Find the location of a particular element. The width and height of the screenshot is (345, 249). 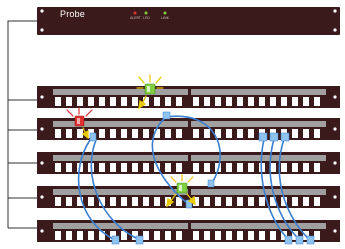

link-led-label: LINK is located at coordinates (165, 18).